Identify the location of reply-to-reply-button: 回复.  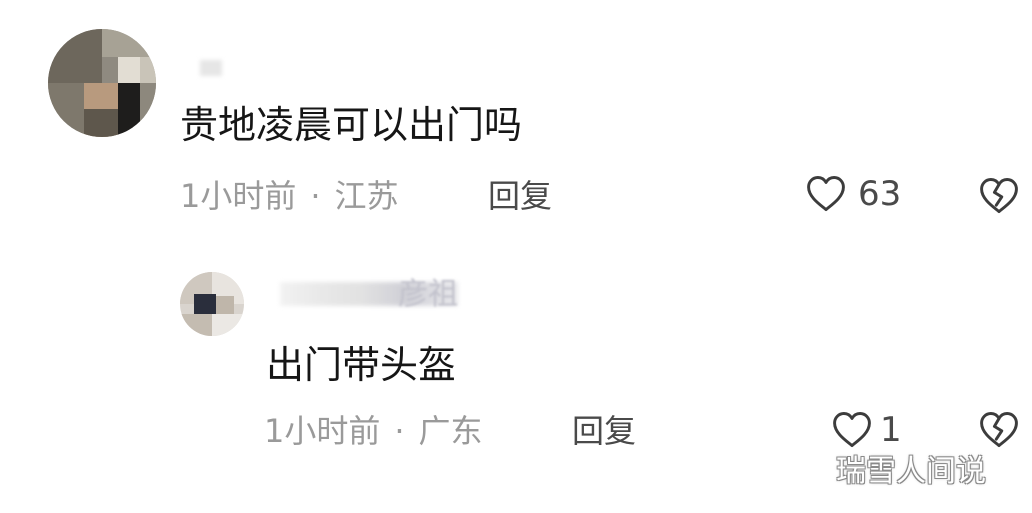
(604, 431).